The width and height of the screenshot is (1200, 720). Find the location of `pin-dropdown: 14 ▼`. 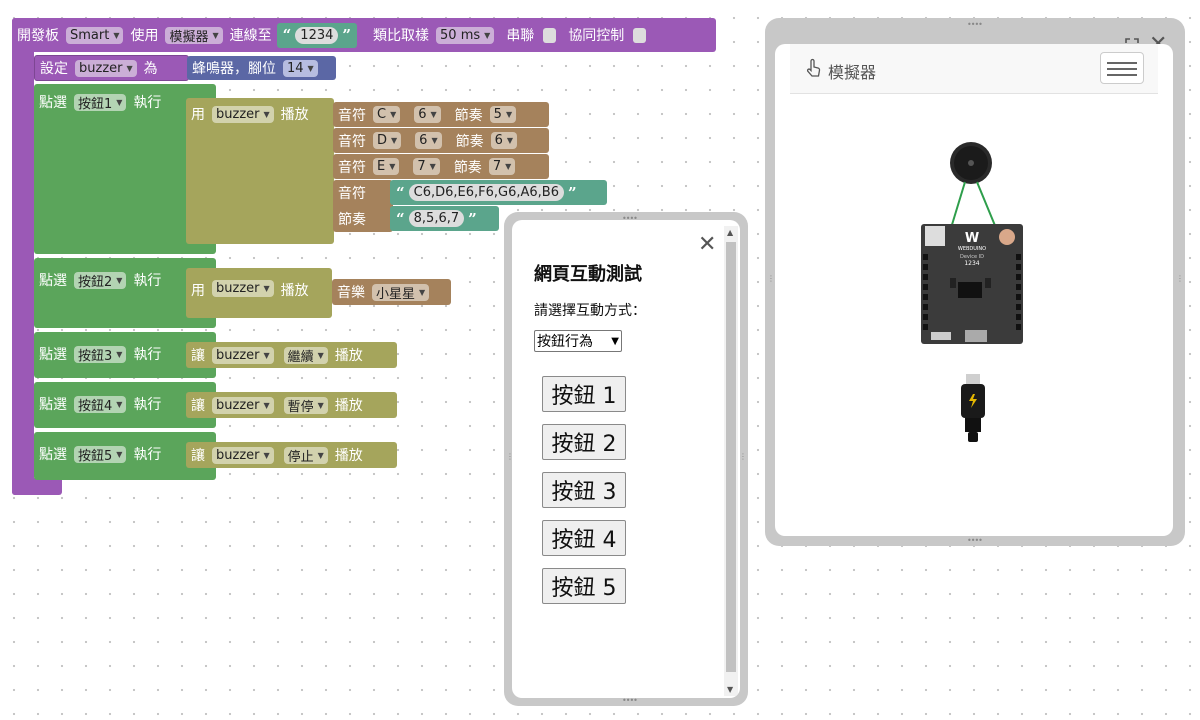

pin-dropdown: 14 ▼ is located at coordinates (300, 68).